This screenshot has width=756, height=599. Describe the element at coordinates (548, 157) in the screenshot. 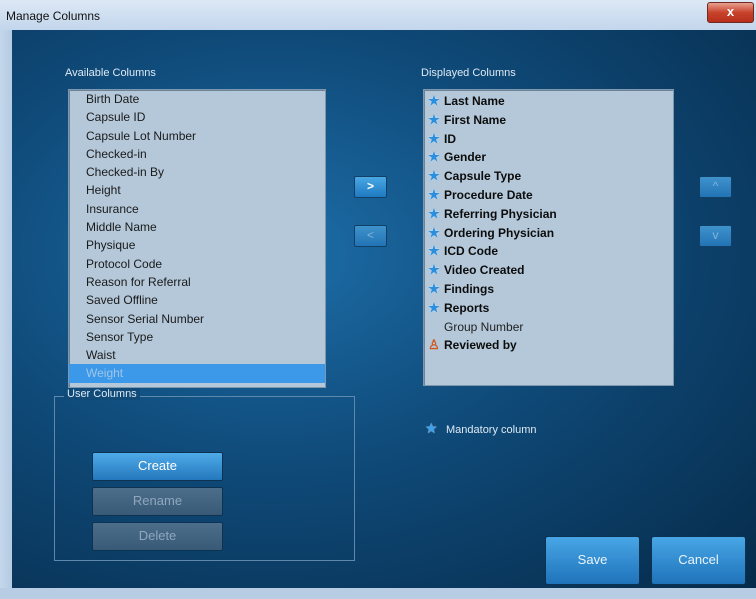

I see `displayed-column-item: ★ Gender` at that location.